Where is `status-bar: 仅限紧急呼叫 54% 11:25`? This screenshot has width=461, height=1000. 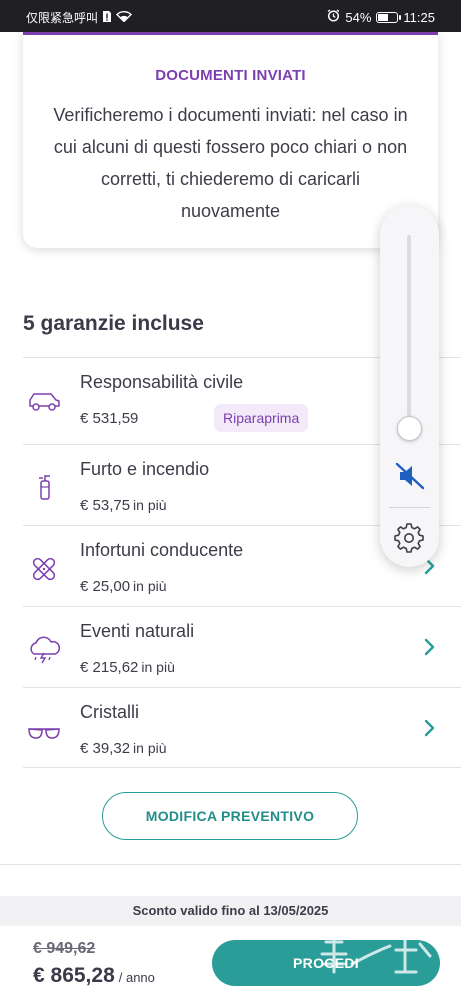 status-bar: 仅限紧急呼叫 54% 11:25 is located at coordinates (230, 16).